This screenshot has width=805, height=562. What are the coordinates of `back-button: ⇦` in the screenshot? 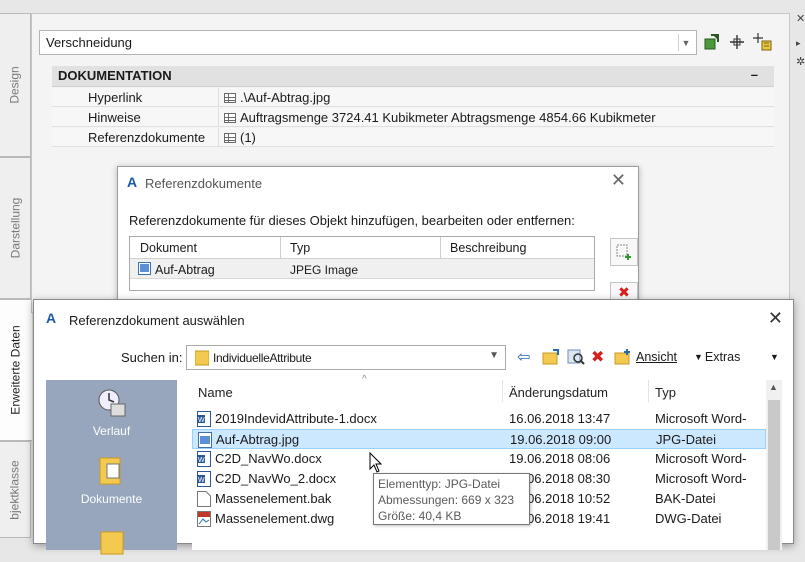 It's located at (523, 357).